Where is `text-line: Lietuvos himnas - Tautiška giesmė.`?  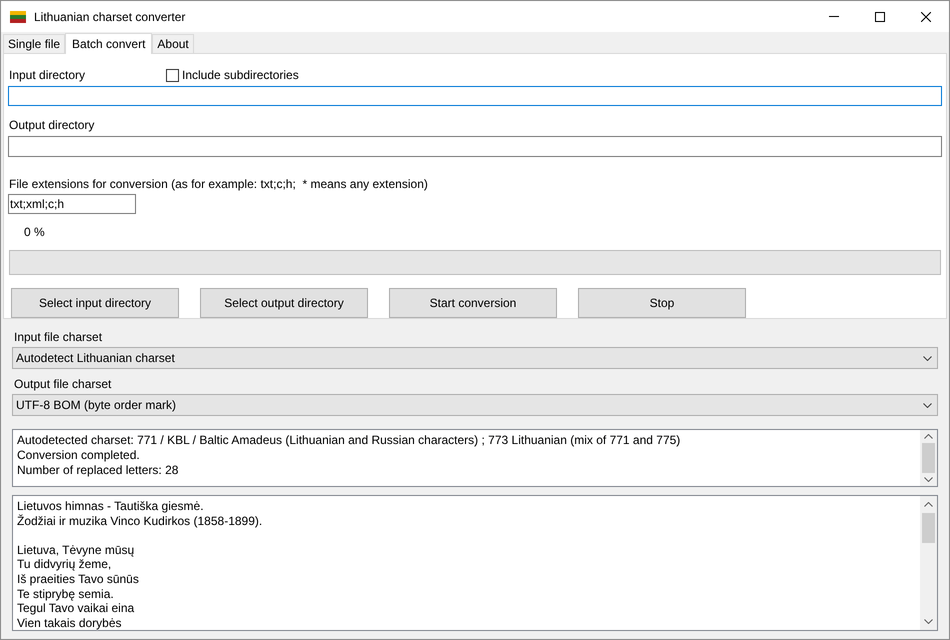
text-line: Lietuvos himnas - Tautiška giesmė. is located at coordinates (111, 506).